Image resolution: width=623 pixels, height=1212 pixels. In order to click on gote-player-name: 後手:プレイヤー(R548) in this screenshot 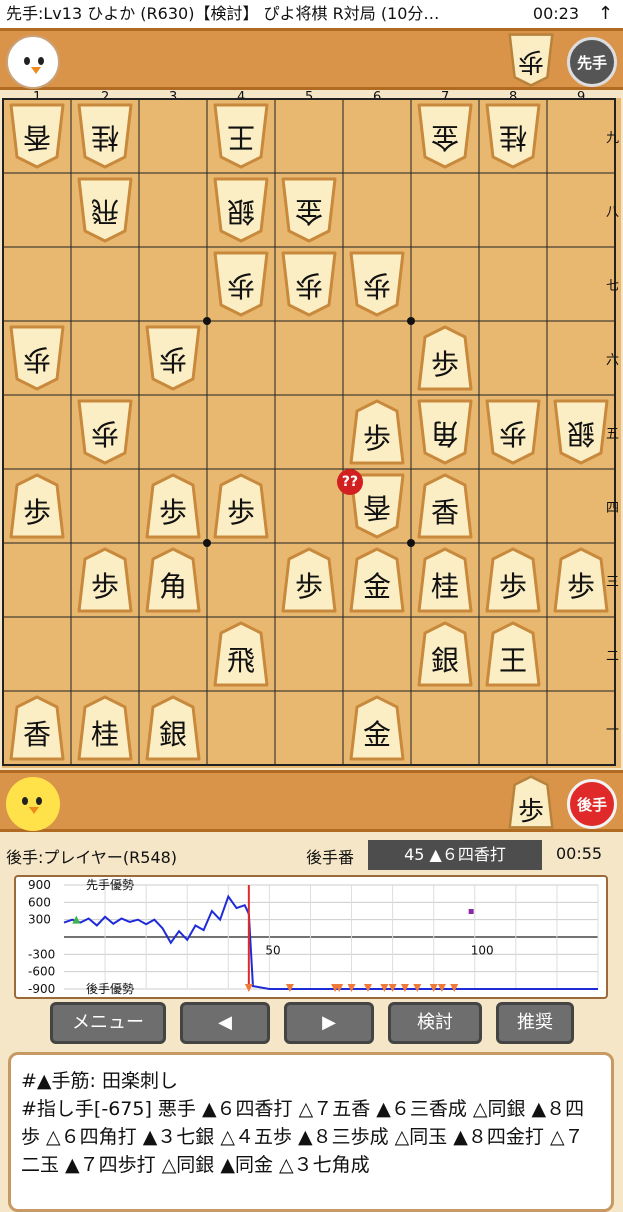, I will do `click(92, 857)`.